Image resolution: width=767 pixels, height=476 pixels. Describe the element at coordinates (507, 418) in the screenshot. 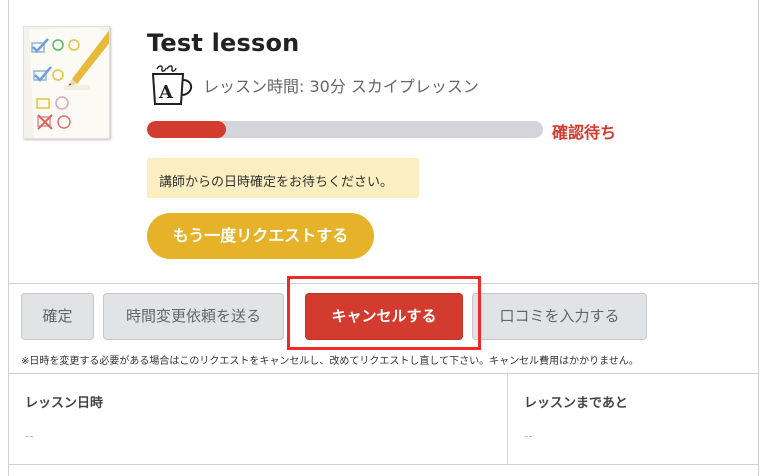

I see `details-column-divider` at that location.